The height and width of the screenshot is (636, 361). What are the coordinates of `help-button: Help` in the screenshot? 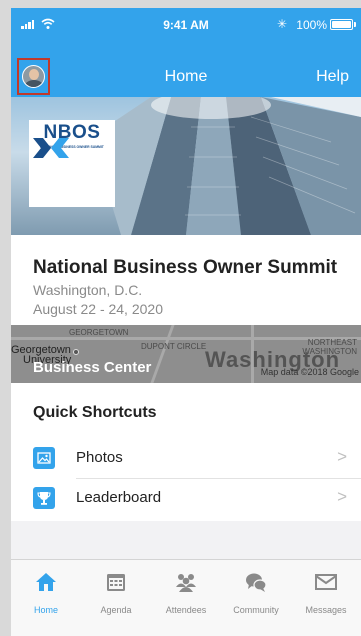 It's located at (332, 77).